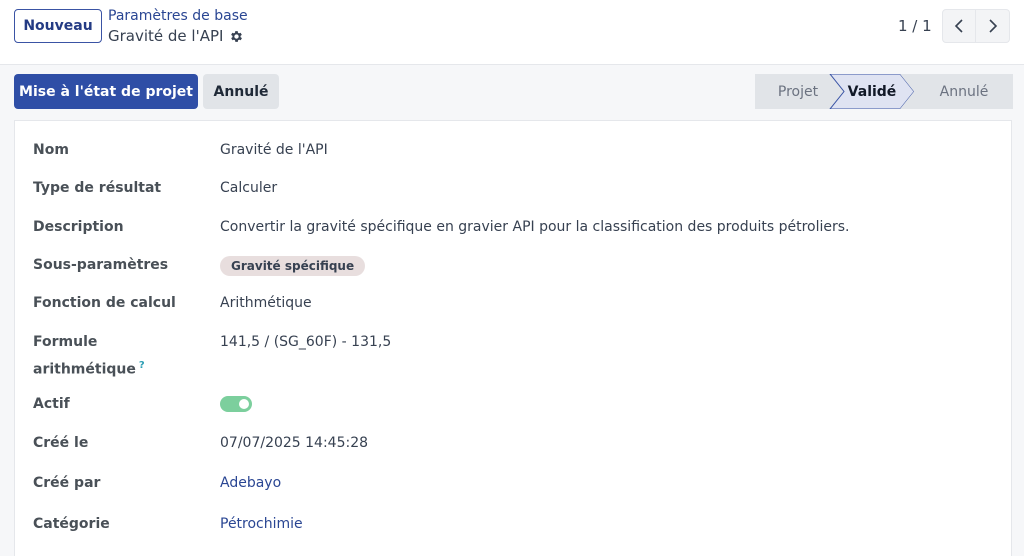  Describe the element at coordinates (71, 524) in the screenshot. I see `category-label: Catégorie` at that location.